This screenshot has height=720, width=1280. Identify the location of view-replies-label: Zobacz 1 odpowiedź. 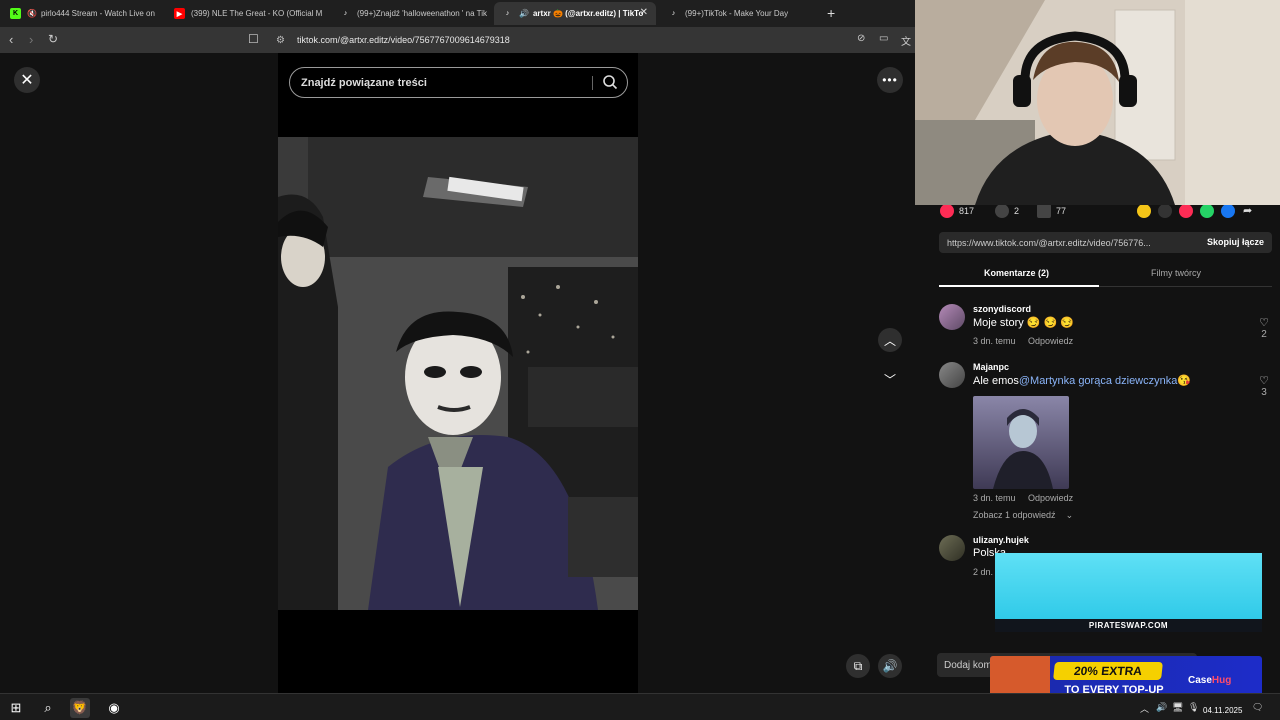
(1014, 515).